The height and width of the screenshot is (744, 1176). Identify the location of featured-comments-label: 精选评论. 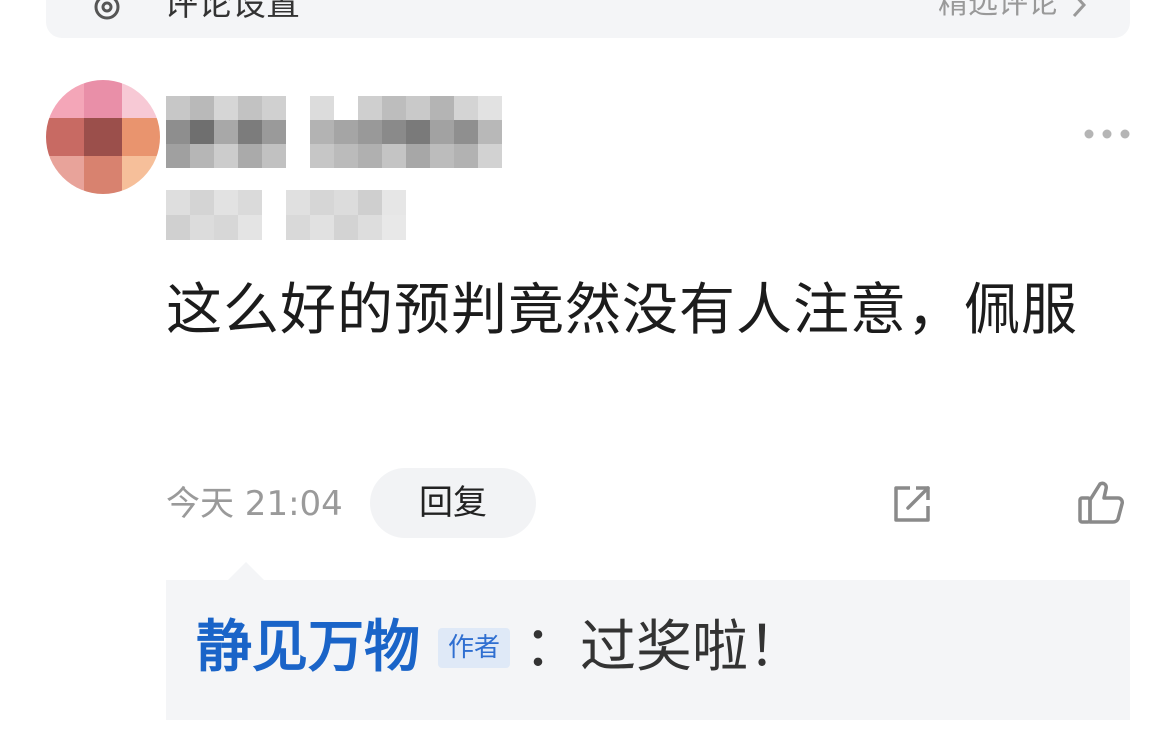
(998, 10).